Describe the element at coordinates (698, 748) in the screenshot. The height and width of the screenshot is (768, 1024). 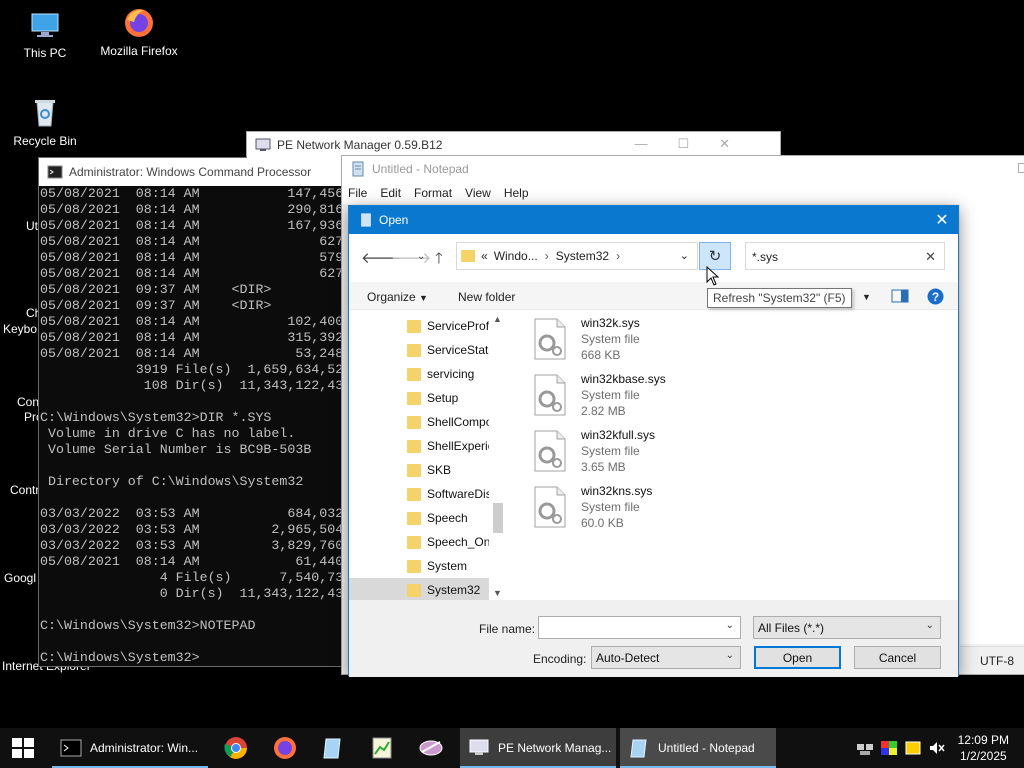
I see `taskbar-button-notepad: Untitled - Notepad` at that location.